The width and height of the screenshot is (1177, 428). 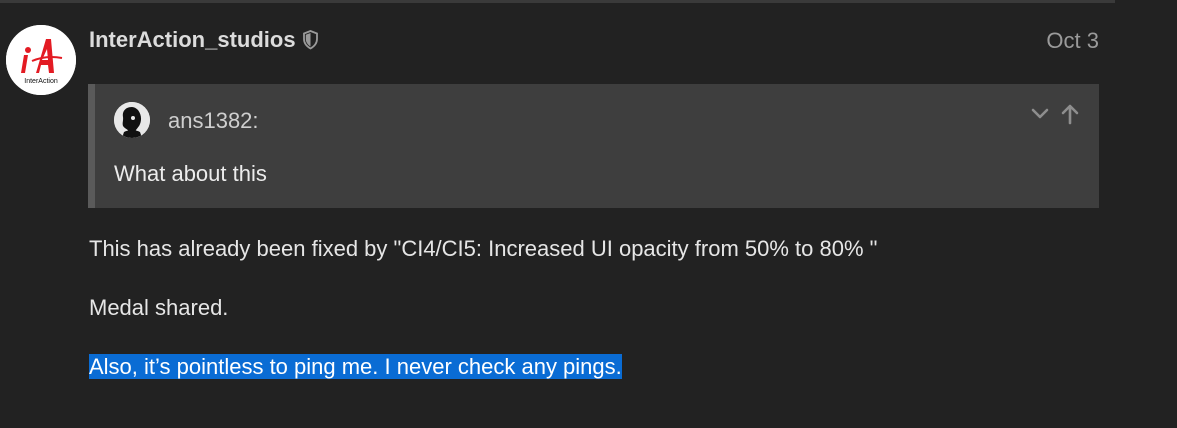 What do you see at coordinates (41, 81) in the screenshot?
I see `avatar-text: InterAction` at bounding box center [41, 81].